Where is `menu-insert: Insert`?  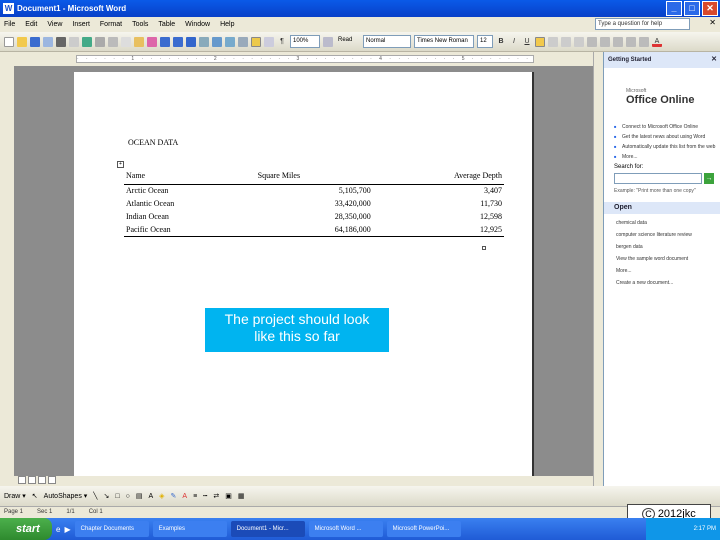
menu-insert: Insert is located at coordinates (81, 24).